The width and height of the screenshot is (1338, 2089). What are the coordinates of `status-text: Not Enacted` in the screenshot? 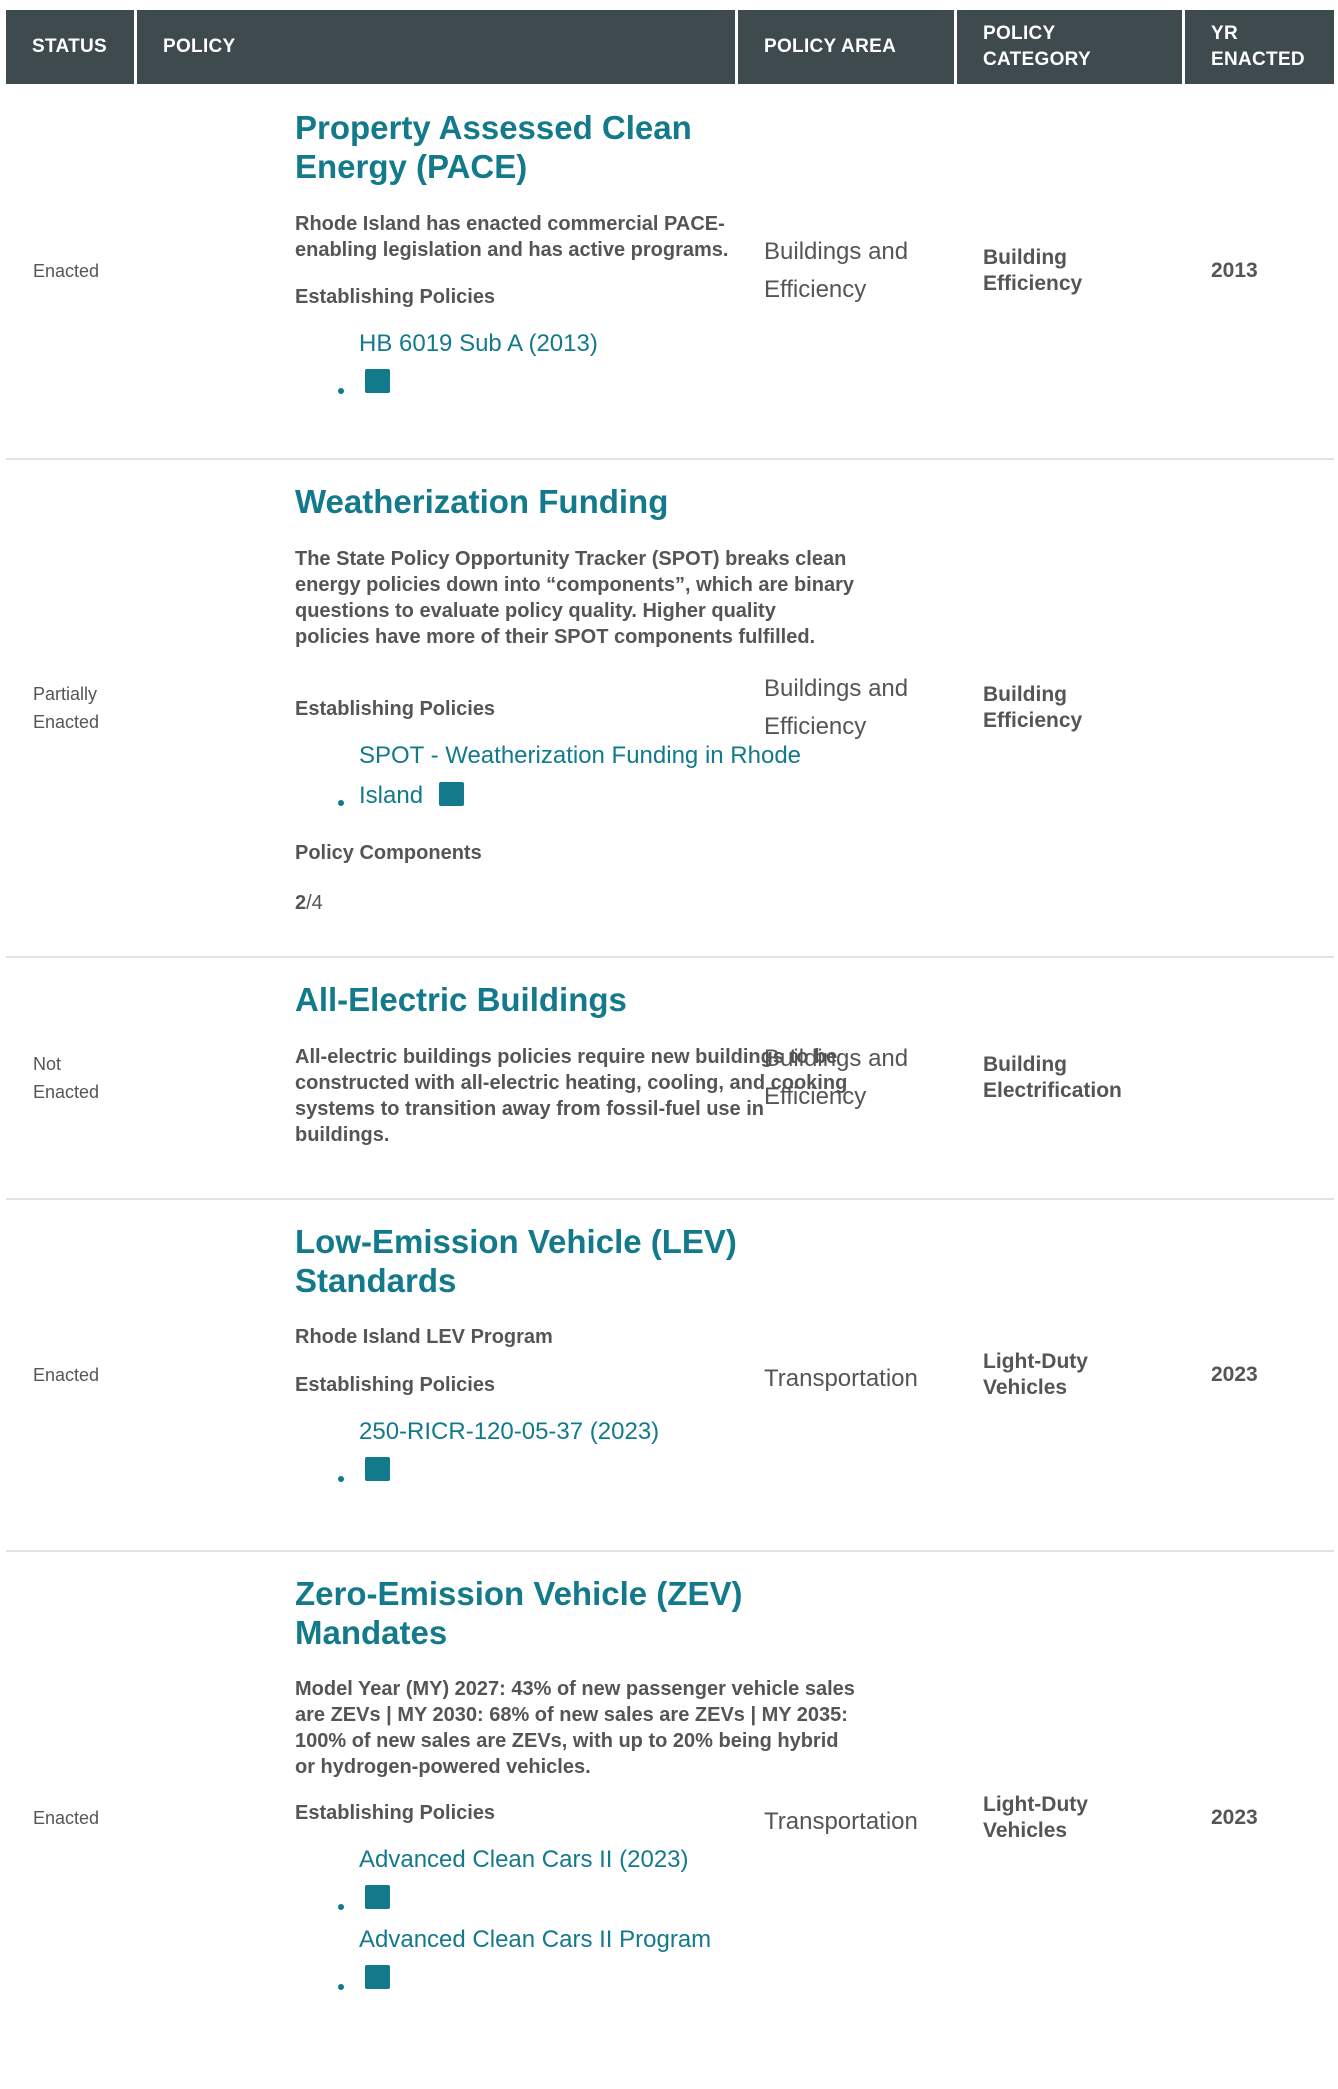 It's located at (66, 1078).